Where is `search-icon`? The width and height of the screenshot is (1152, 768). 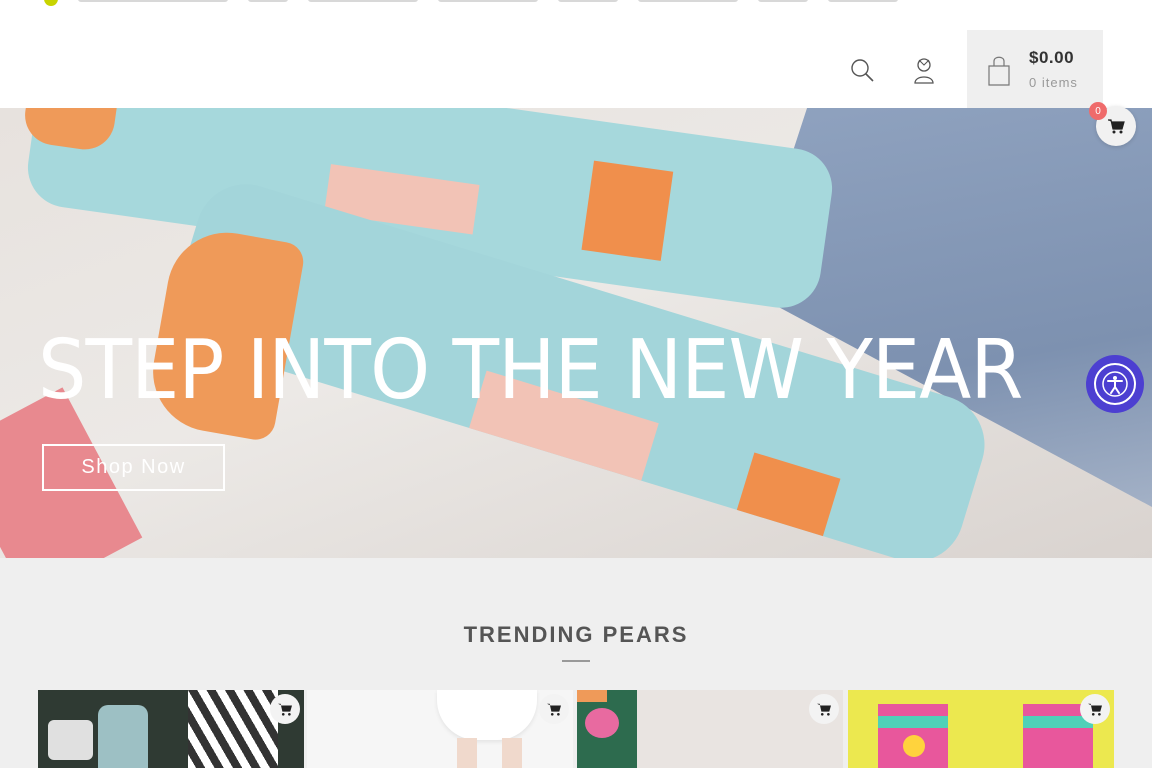
search-icon is located at coordinates (862, 70).